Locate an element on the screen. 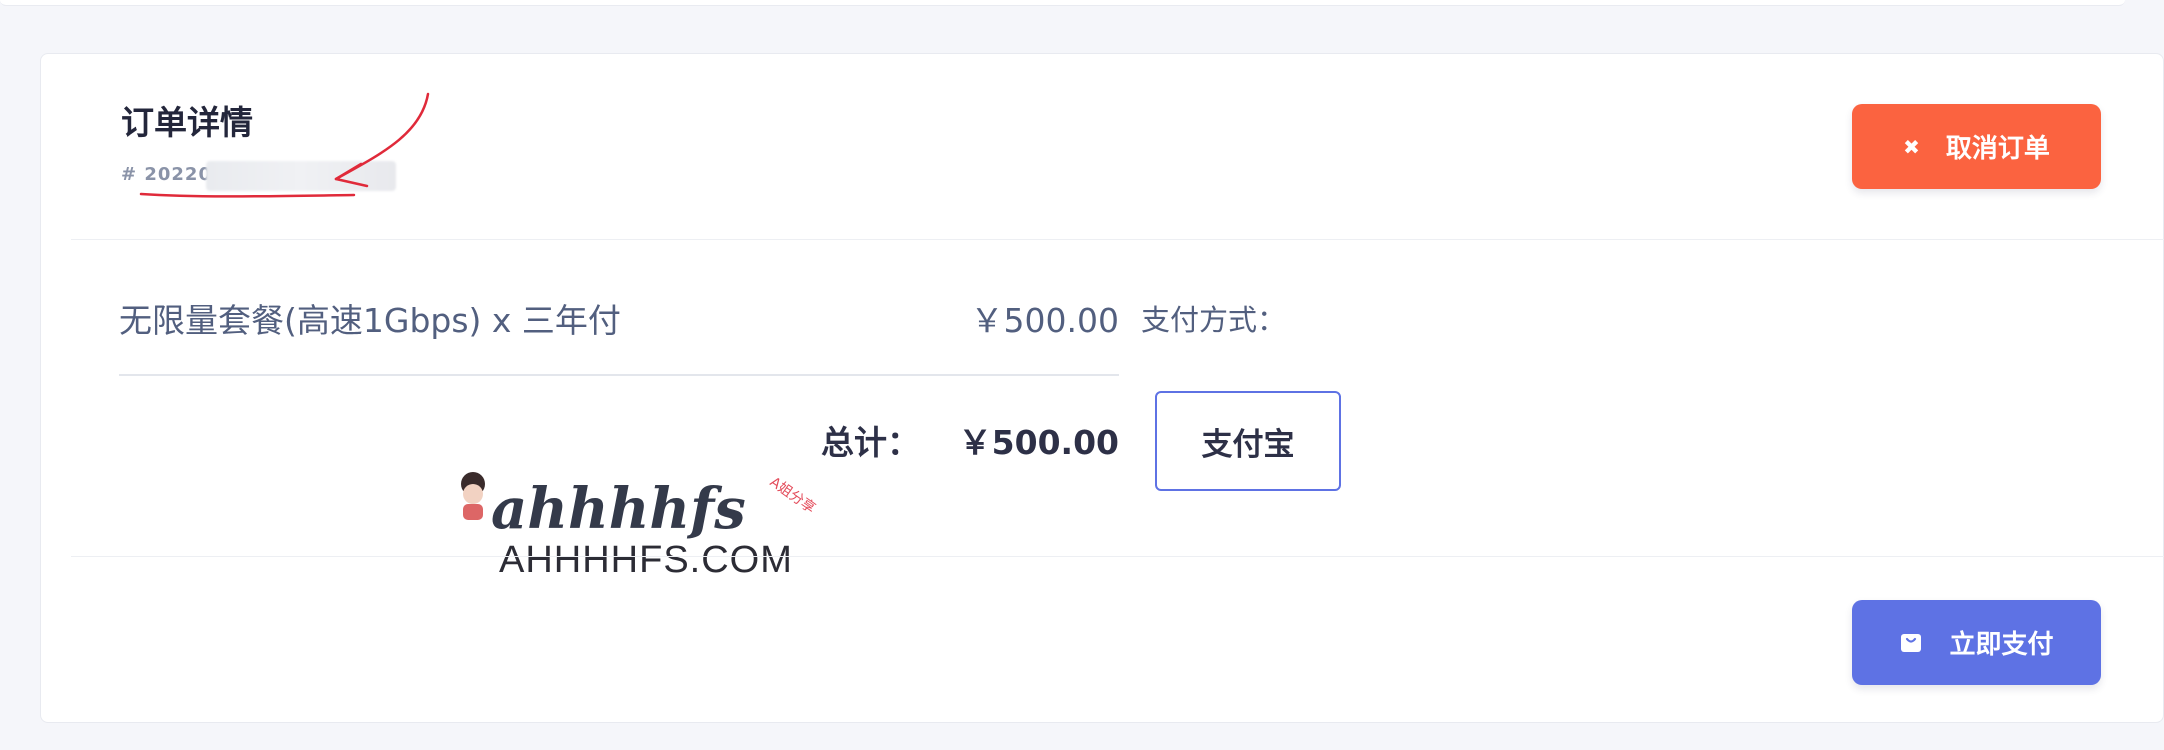 Image resolution: width=2164 pixels, height=750 pixels. previous-card-edge is located at coordinates (1062, 3).